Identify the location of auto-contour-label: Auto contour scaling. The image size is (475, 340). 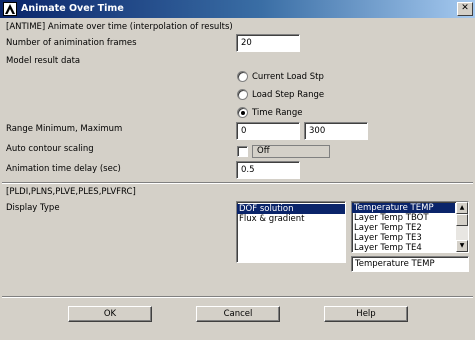
(50, 149).